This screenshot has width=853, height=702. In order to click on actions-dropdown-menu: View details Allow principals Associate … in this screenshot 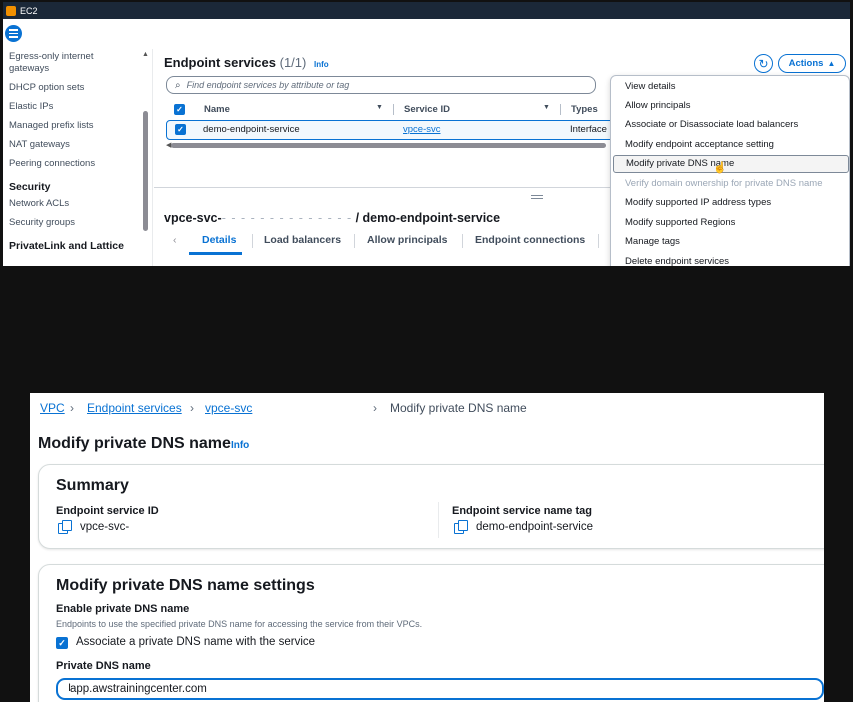, I will do `click(730, 170)`.